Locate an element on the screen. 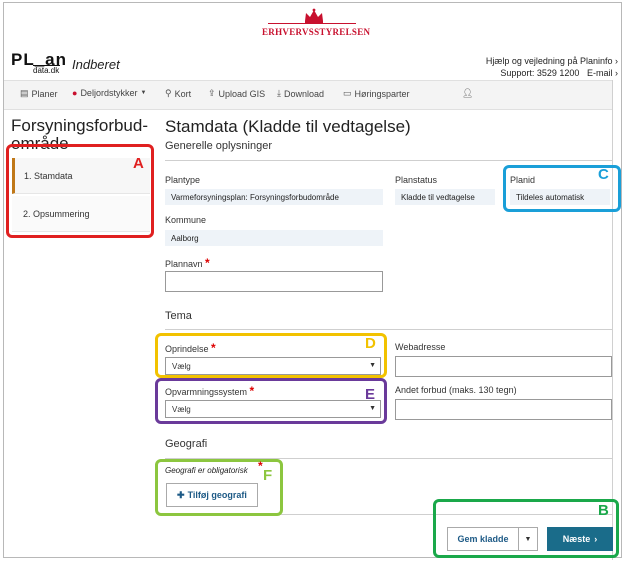 The image size is (626, 561). download-icon: ⤓ is located at coordinates (279, 93).